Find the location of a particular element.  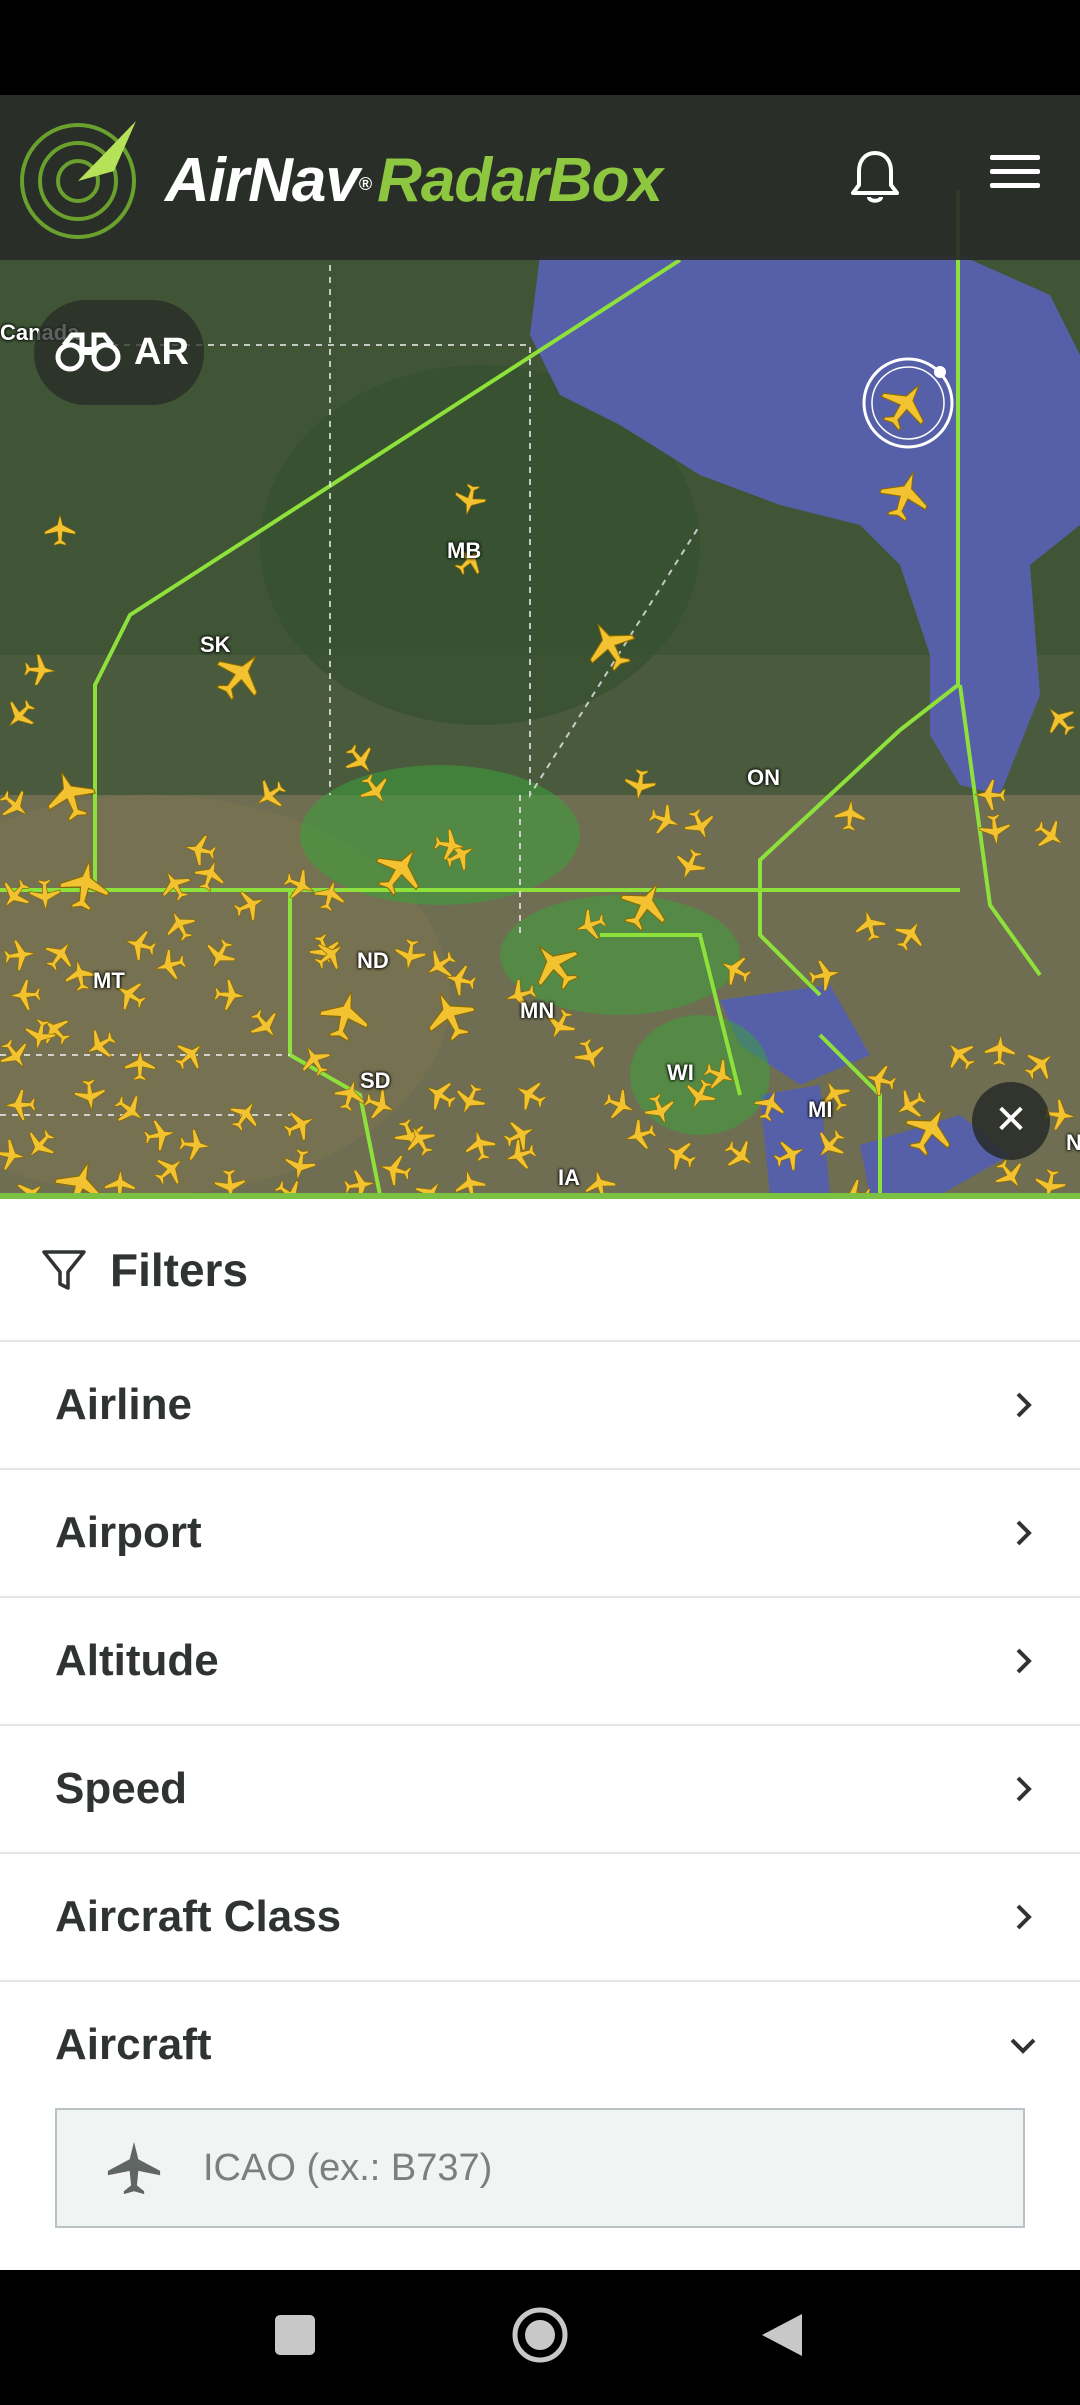

circle-icon is located at coordinates (540, 2335).